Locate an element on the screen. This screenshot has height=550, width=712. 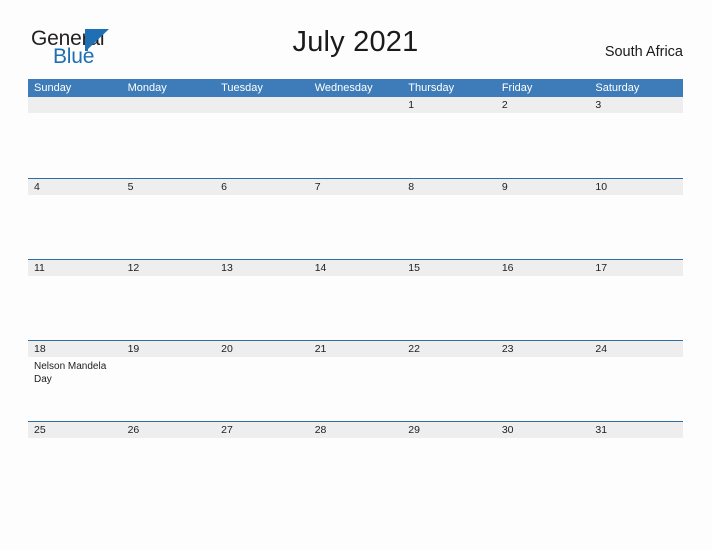
calendar-day-cell: 21 is located at coordinates (356, 363).